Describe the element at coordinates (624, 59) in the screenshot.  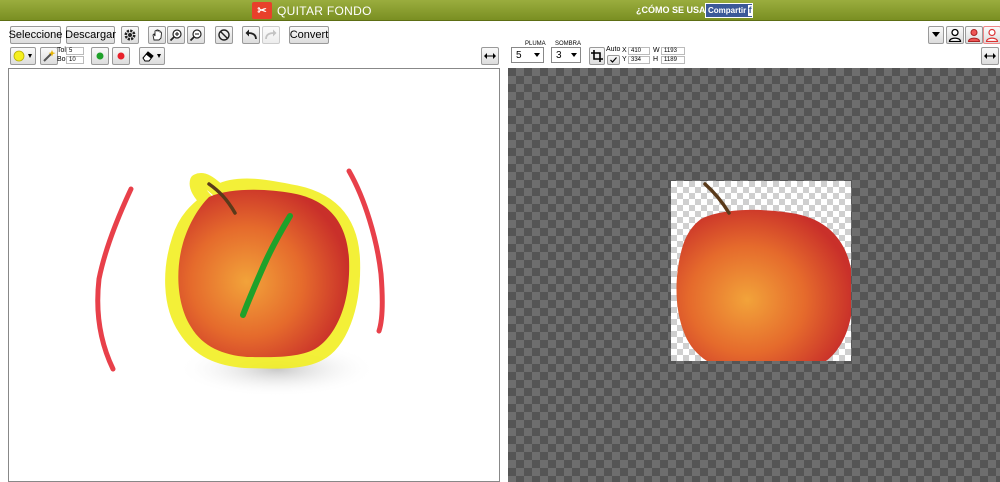
I see `crop-y-label: Y` at that location.